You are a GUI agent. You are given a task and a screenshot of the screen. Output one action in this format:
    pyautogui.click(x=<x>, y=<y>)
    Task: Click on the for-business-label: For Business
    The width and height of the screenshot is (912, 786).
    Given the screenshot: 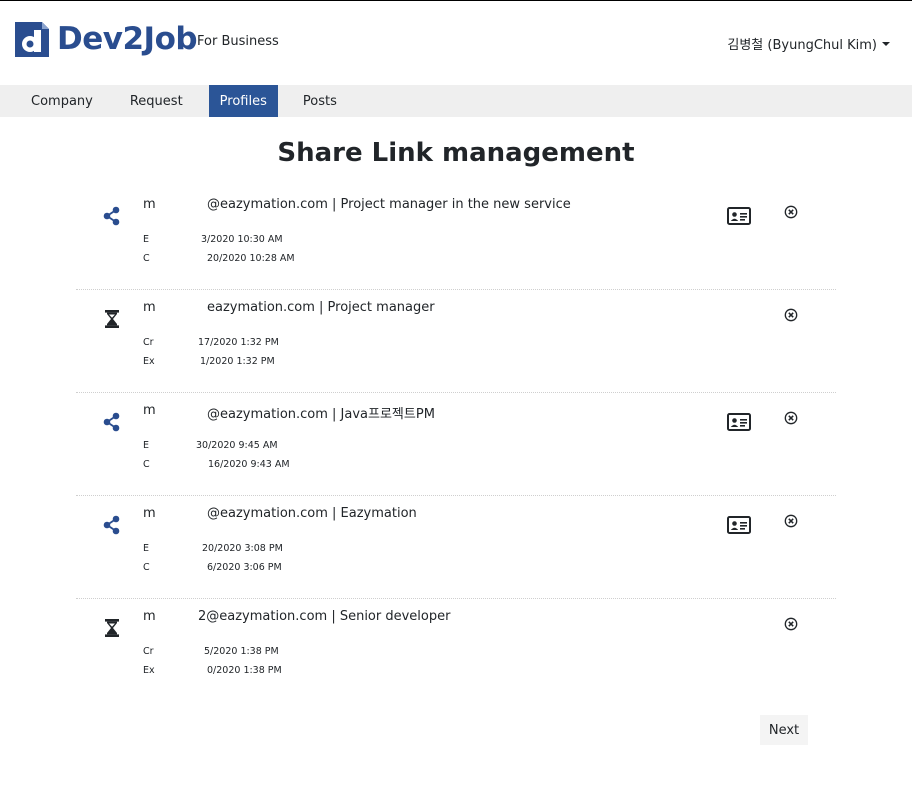 What is the action you would take?
    pyautogui.click(x=238, y=41)
    